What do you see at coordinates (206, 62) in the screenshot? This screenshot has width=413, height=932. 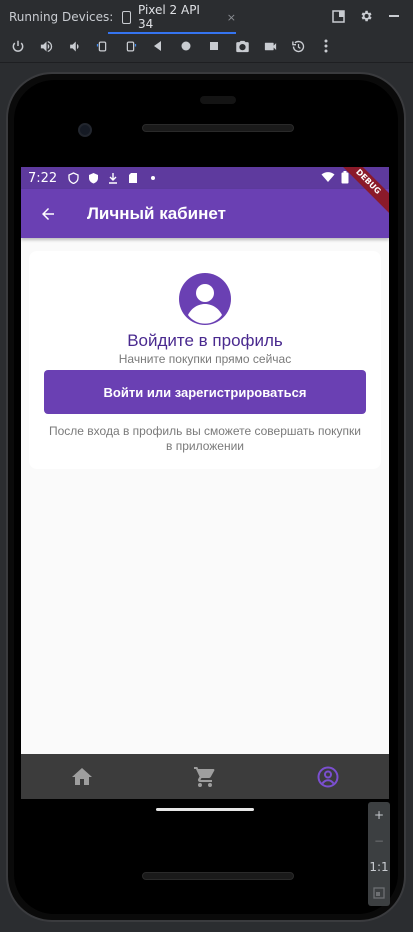 I see `toolbar-divider` at bounding box center [206, 62].